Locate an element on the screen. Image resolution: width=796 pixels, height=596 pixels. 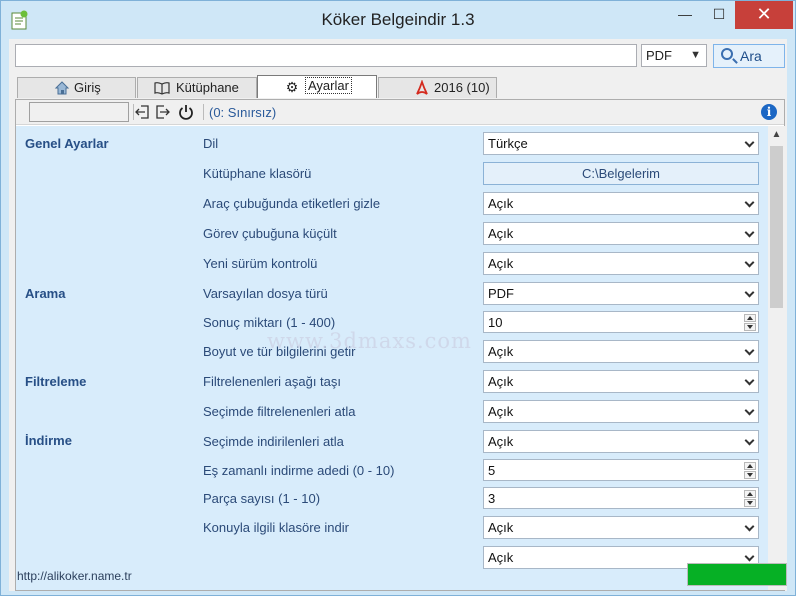
setting-row-sonuc-miktari: Sonuç miktarı (1 - 400) 10 is located at coordinates (392, 326).